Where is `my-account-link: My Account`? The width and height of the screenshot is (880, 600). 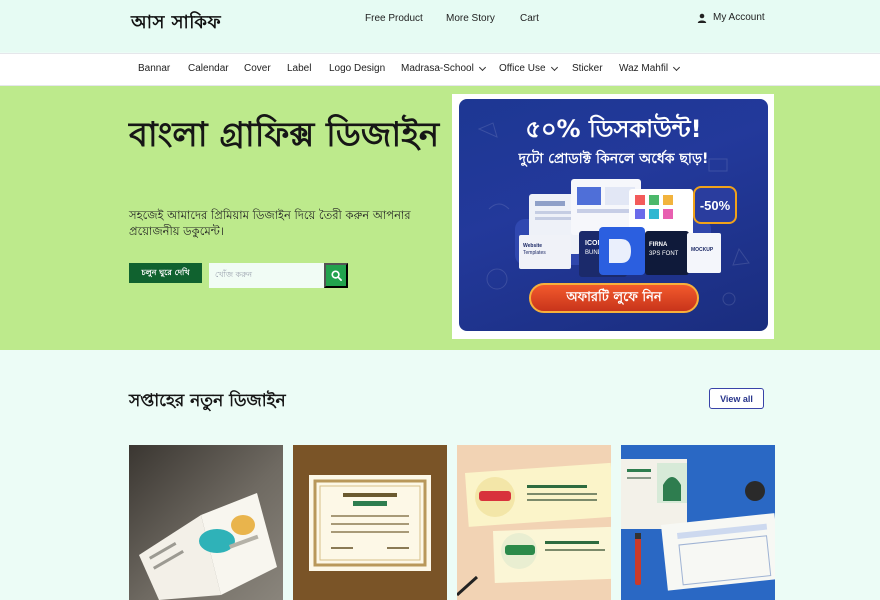
my-account-link: My Account is located at coordinates (731, 17).